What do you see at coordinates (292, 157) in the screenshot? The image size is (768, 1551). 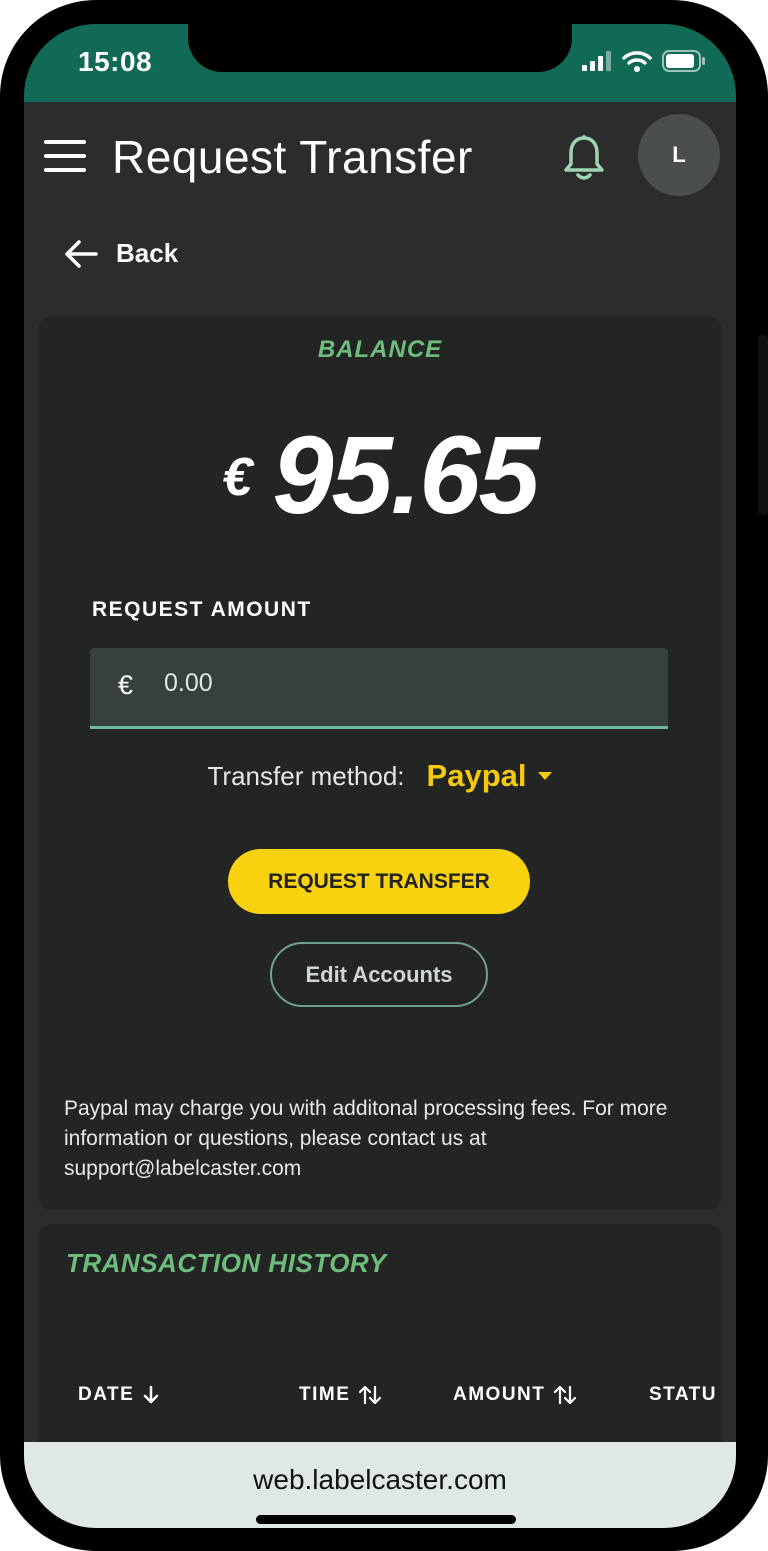 I see `page-title: Request Transfer` at bounding box center [292, 157].